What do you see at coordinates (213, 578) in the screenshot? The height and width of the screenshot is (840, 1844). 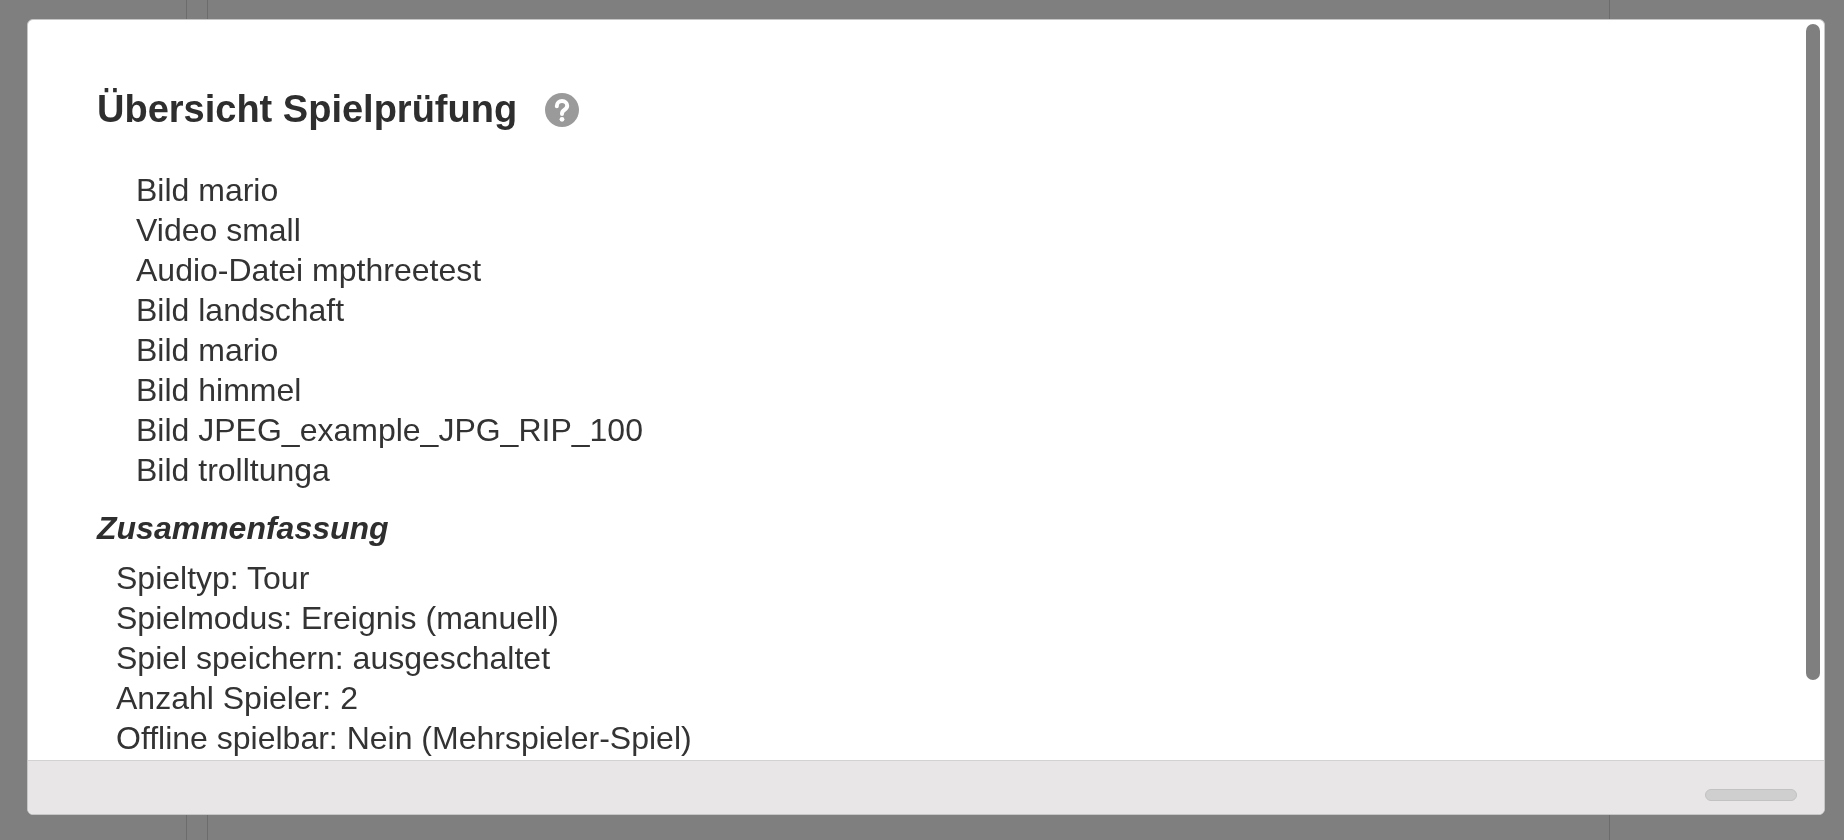 I see `summary-item: Spieltyp: Tour` at bounding box center [213, 578].